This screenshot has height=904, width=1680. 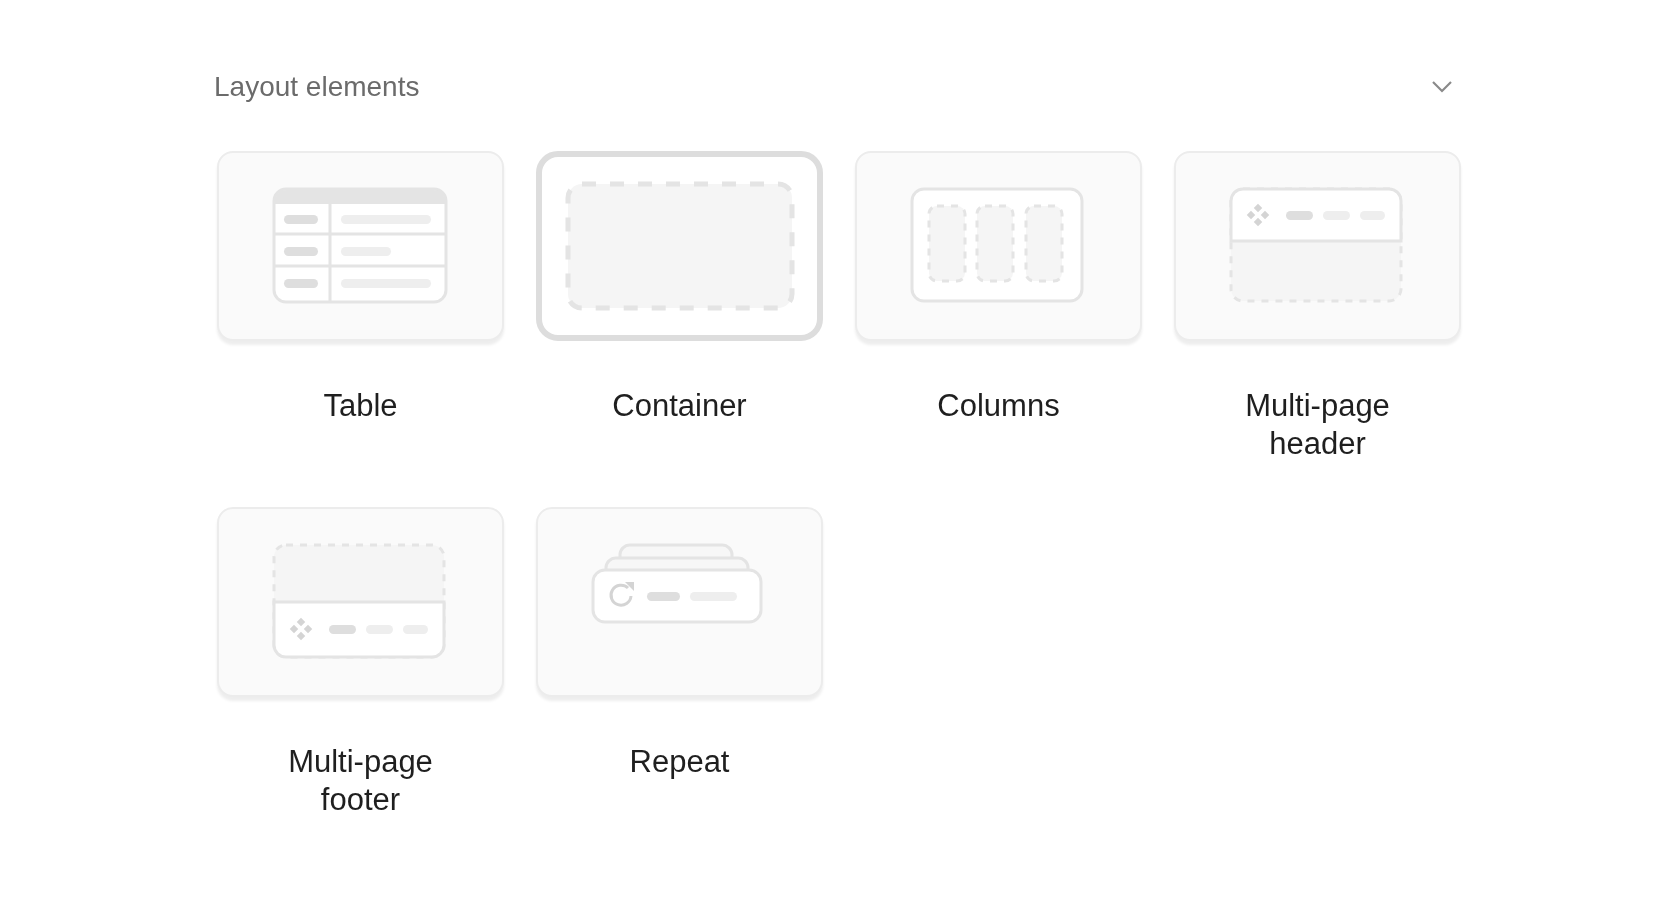 I want to click on element-label: Multi-page footer, so click(x=360, y=781).